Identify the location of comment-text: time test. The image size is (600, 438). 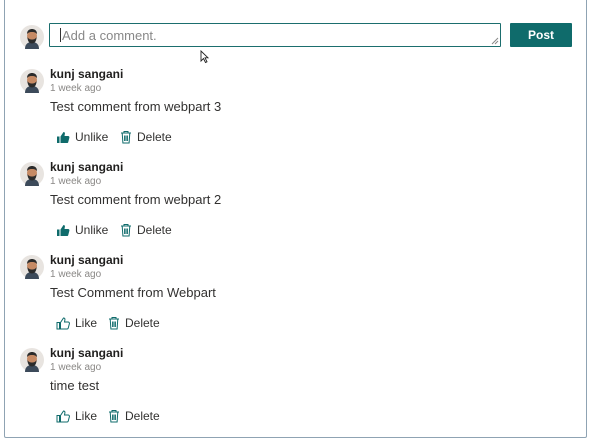
(75, 385).